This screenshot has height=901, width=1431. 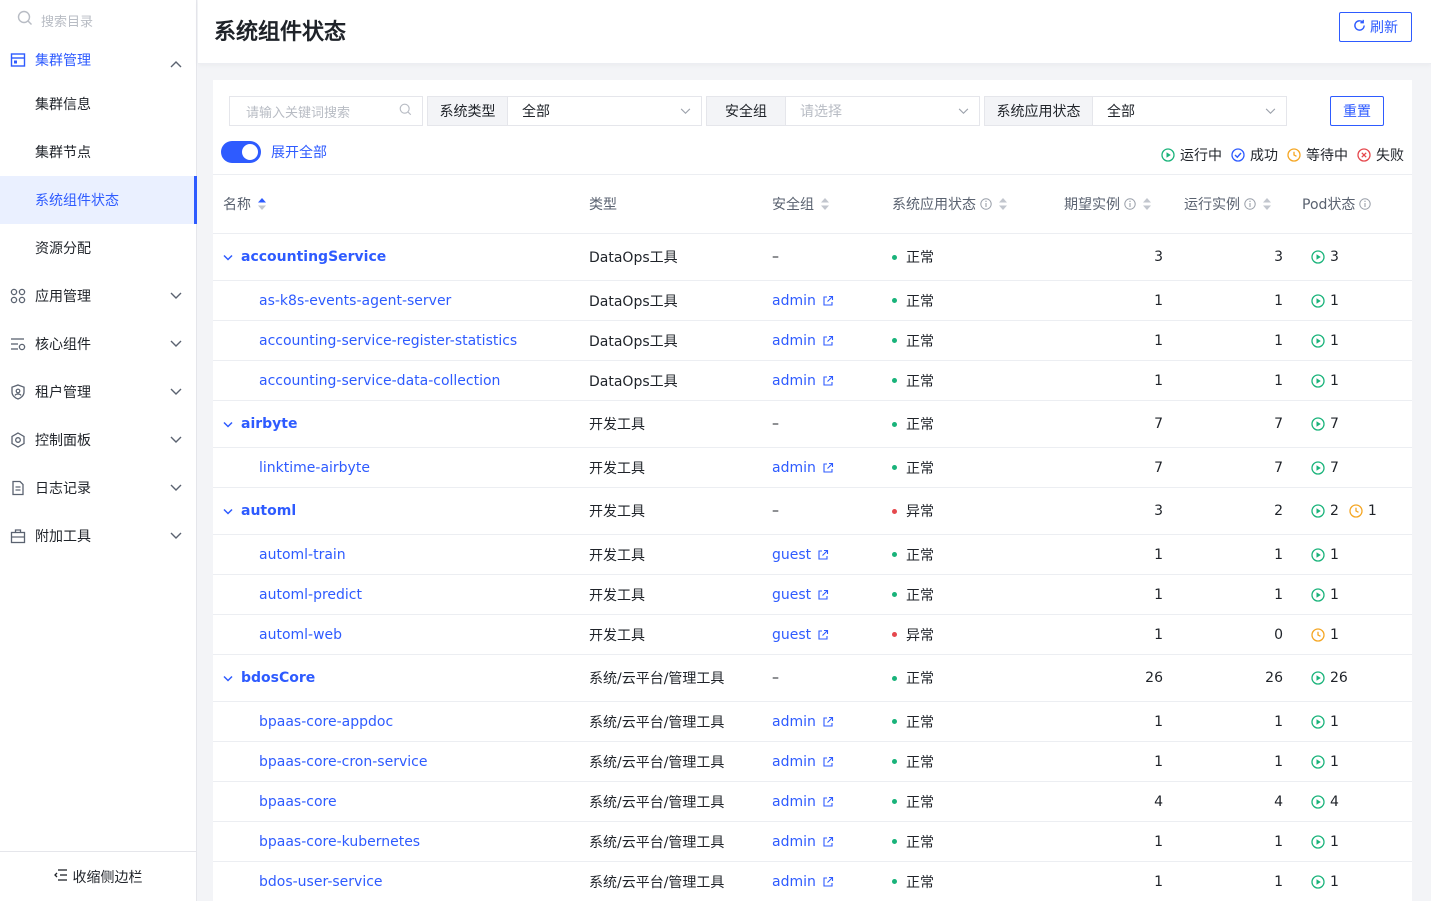 I want to click on legend-success-label: 成功, so click(x=1264, y=156).